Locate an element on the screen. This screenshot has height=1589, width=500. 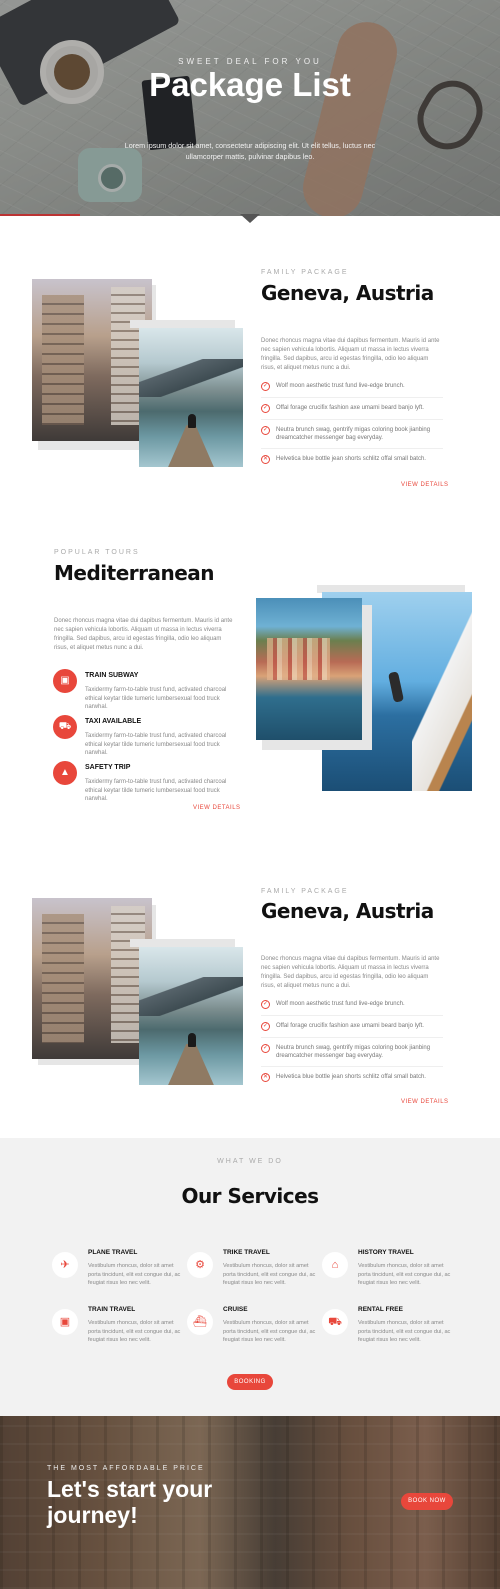
feature-title: TRAIN SUBWAY is located at coordinates (112, 675).